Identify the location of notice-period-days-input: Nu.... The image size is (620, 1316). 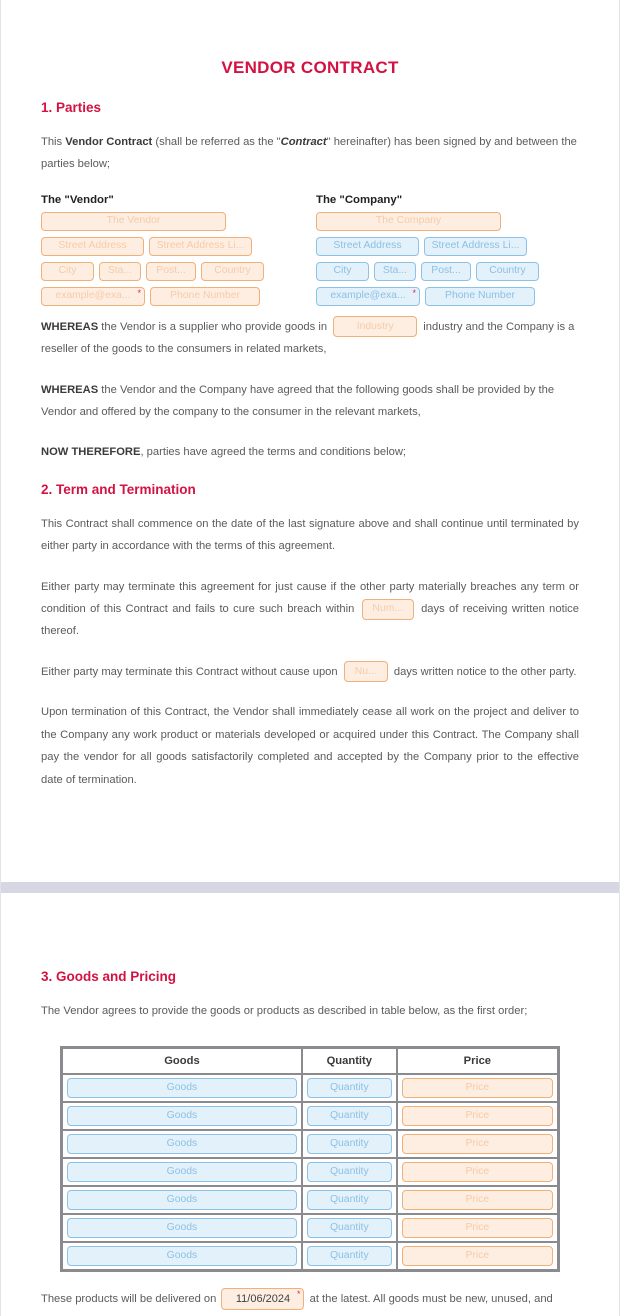
(365, 672).